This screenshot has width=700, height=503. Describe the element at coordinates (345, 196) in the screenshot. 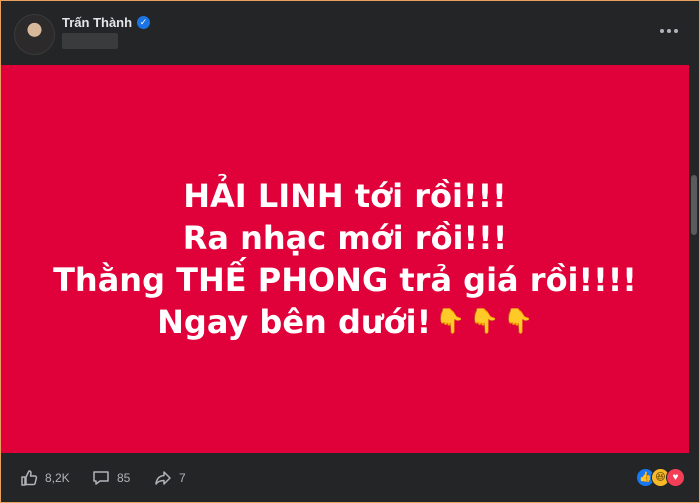

I see `post-line-1: HẢI LINH tới rồi!!!` at that location.